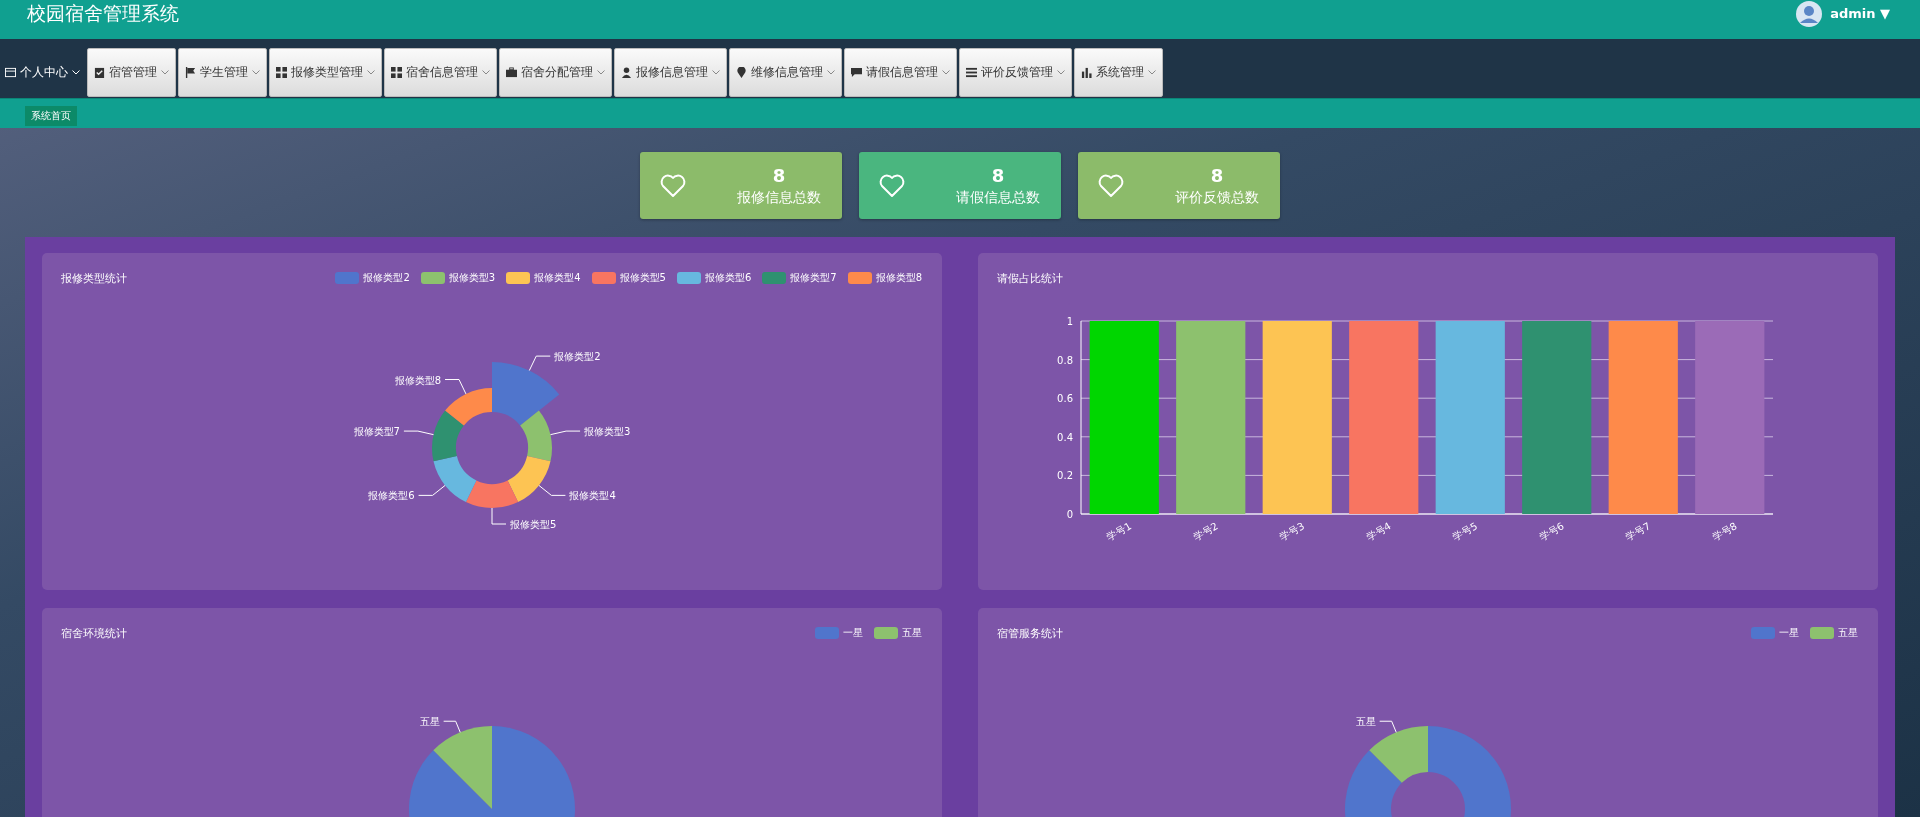  Describe the element at coordinates (1065, 476) in the screenshot. I see `axis-label: 0.2` at that location.